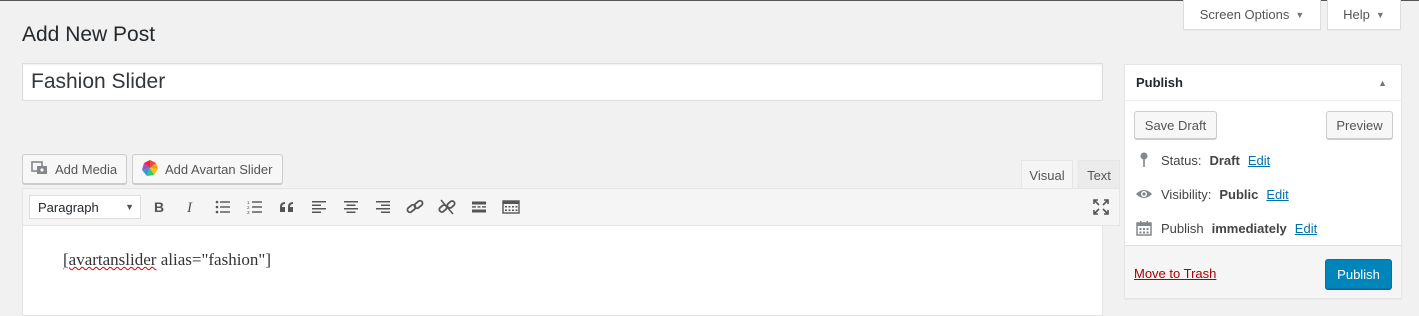 This screenshot has width=1419, height=316. I want to click on italic-icon: I, so click(191, 207).